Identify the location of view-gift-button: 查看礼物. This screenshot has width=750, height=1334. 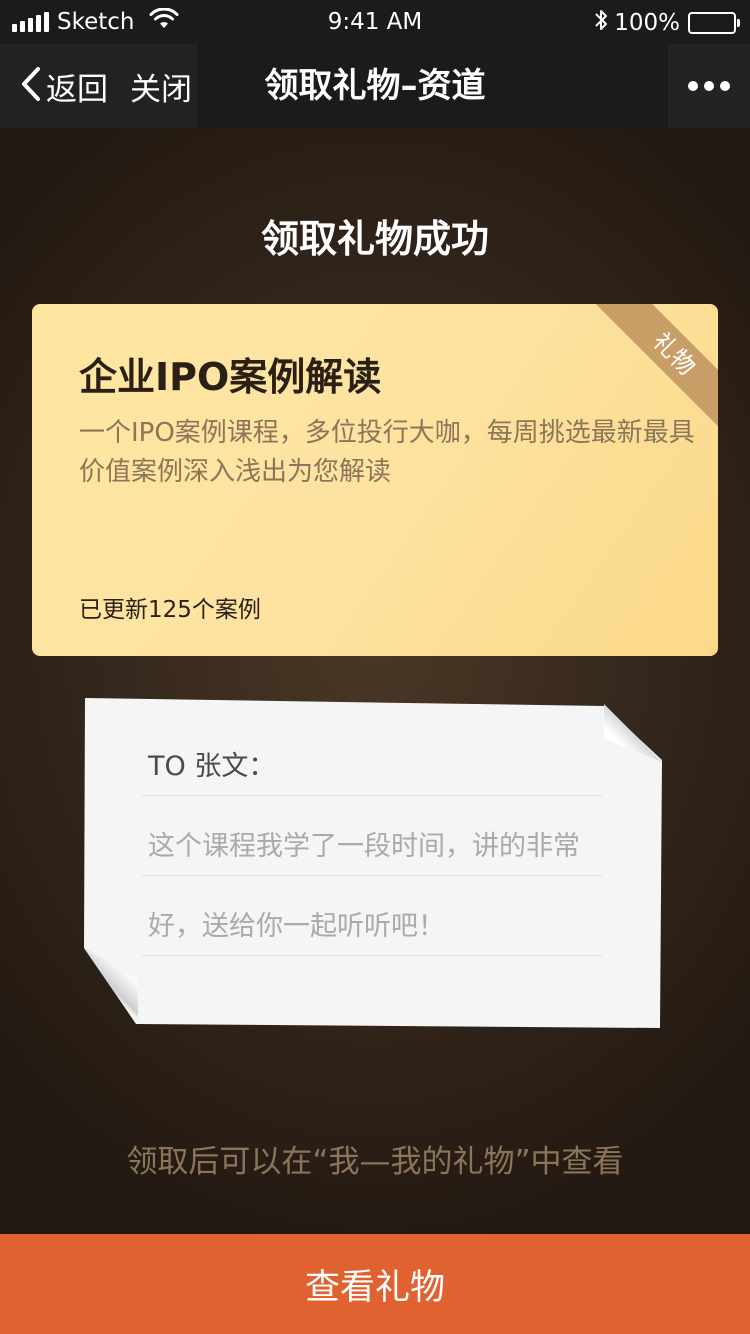
(375, 1284).